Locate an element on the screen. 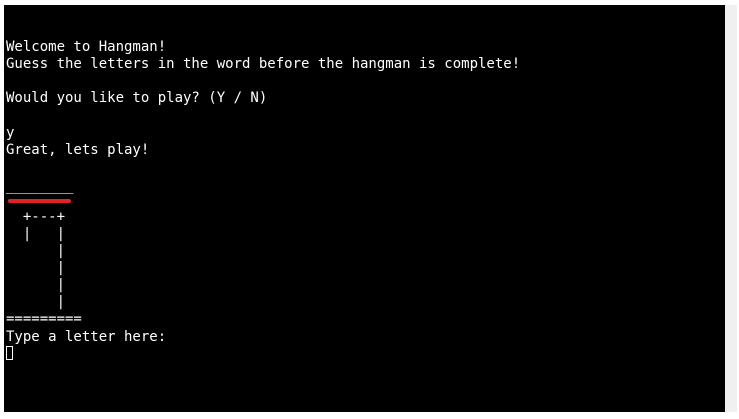 This screenshot has height=419, width=739. letter-prompt: Type a letter here: is located at coordinates (86, 337).